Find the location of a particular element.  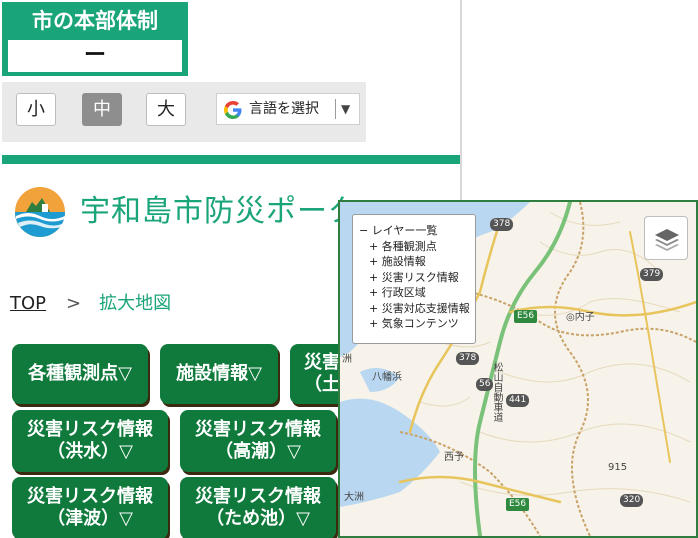

layer-item-disaster-risk: + 災害リスク情報 is located at coordinates (414, 278).